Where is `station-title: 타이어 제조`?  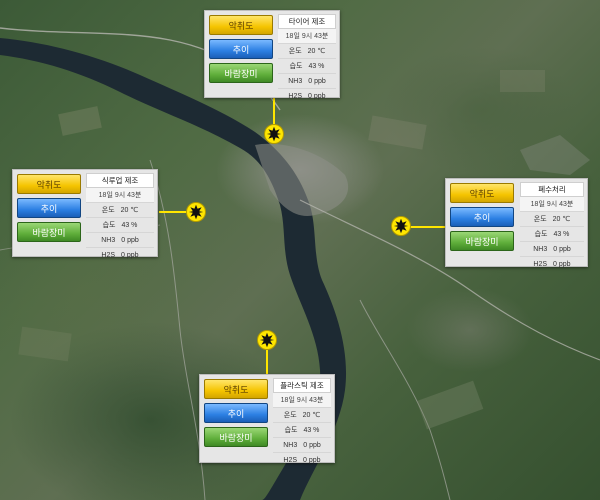 station-title: 타이어 제조 is located at coordinates (307, 21).